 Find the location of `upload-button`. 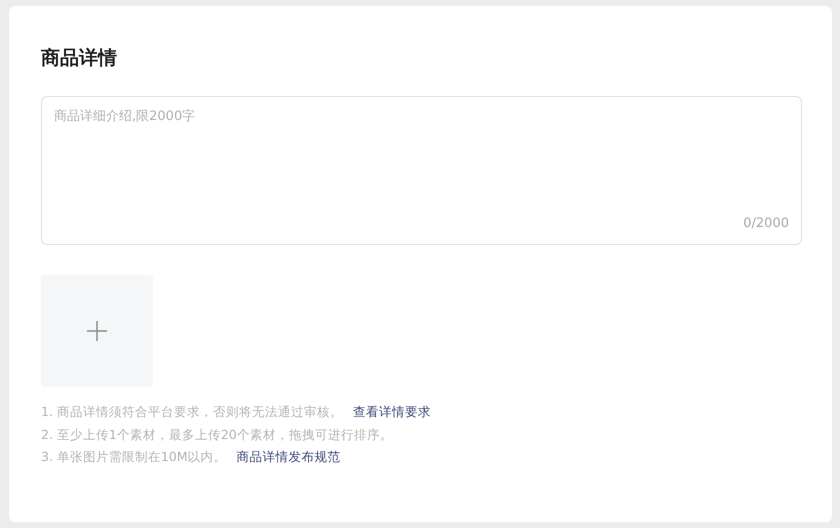

upload-button is located at coordinates (97, 331).